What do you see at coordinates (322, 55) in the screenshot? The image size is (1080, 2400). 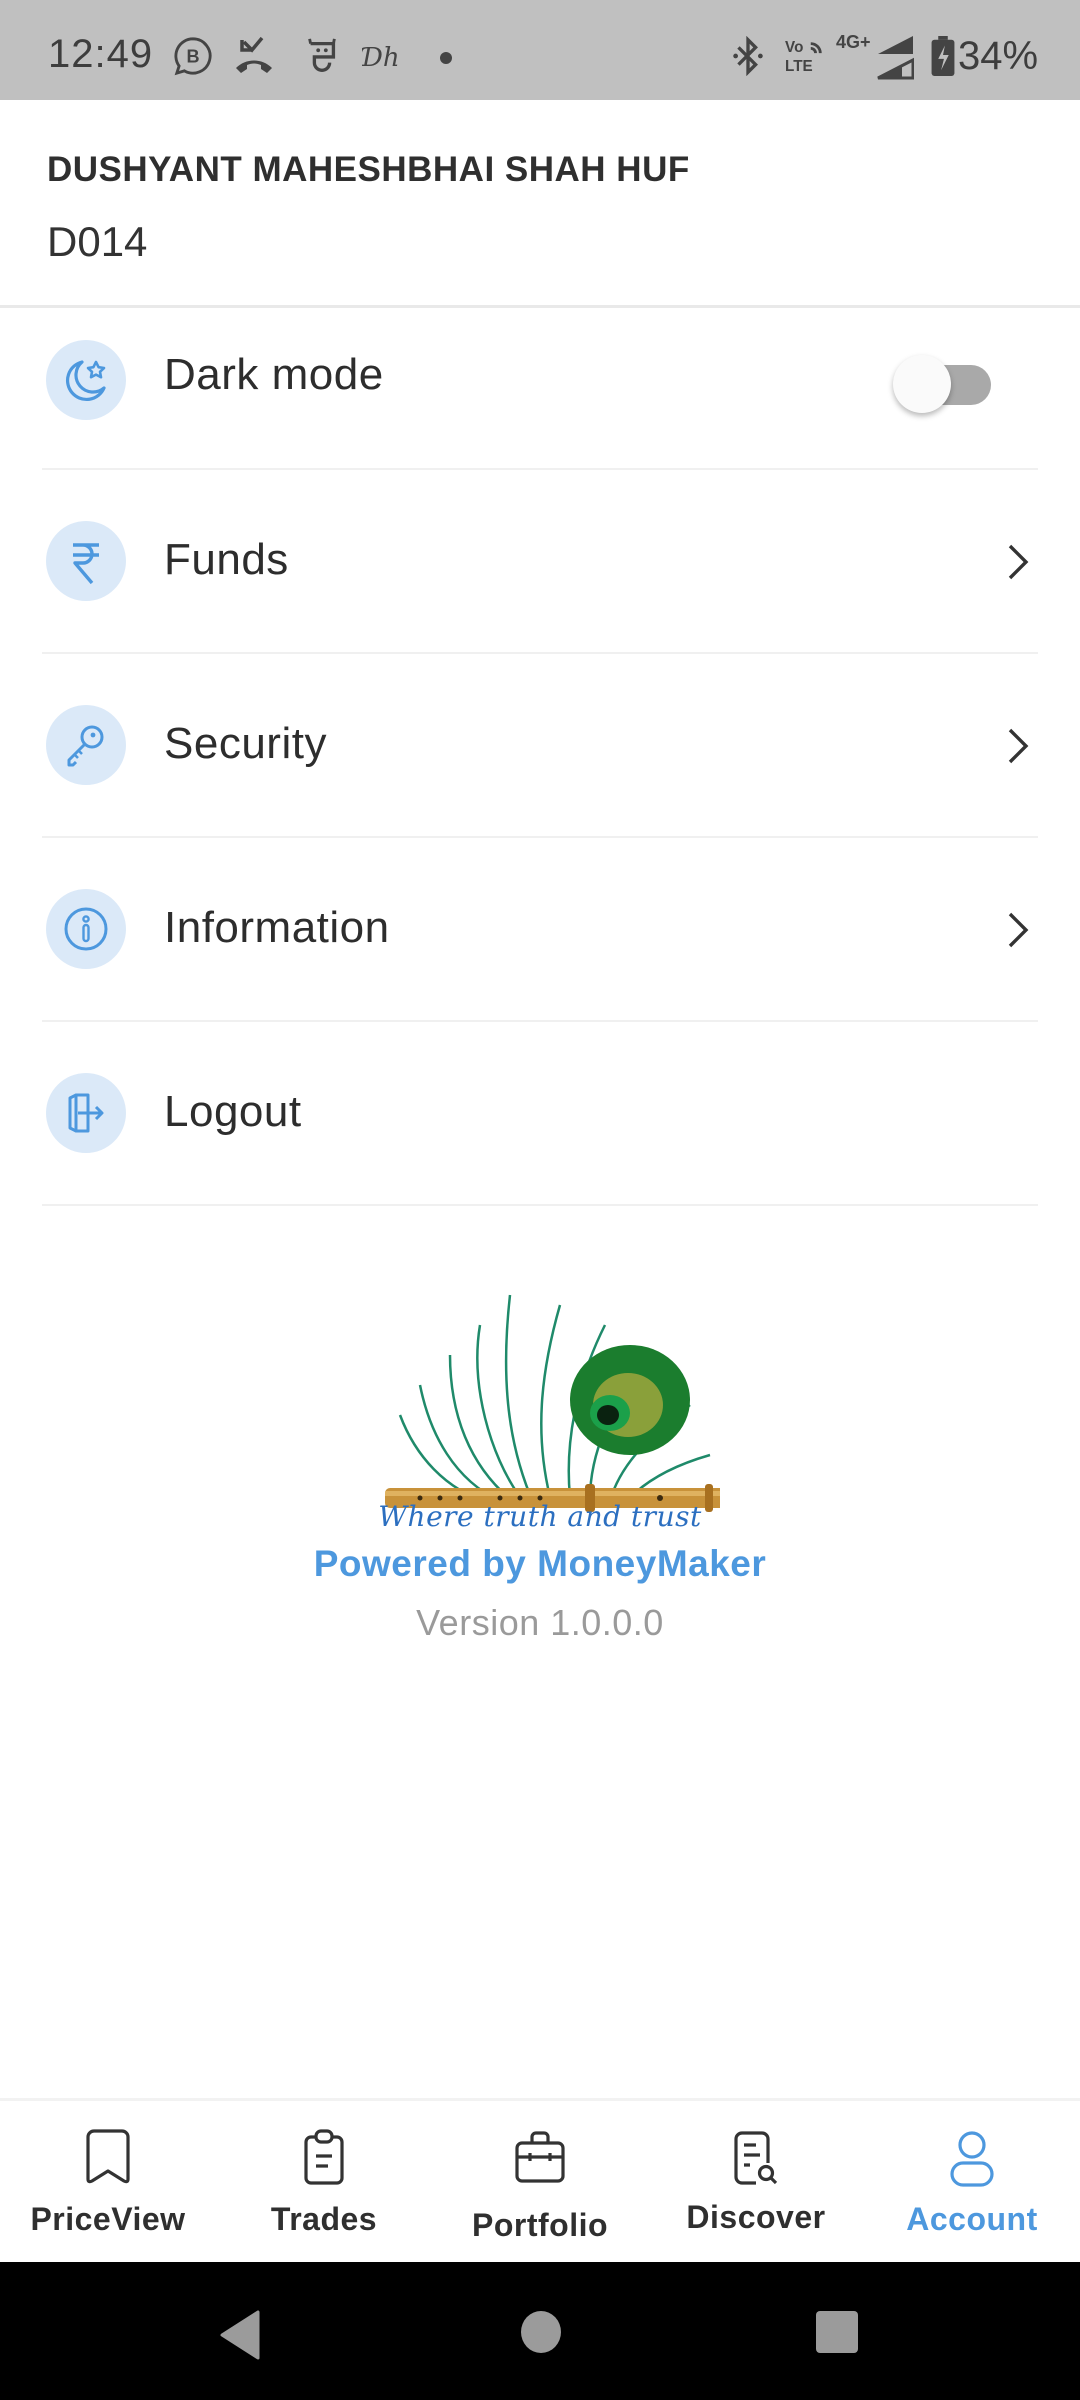 I see `app-notification-icon` at bounding box center [322, 55].